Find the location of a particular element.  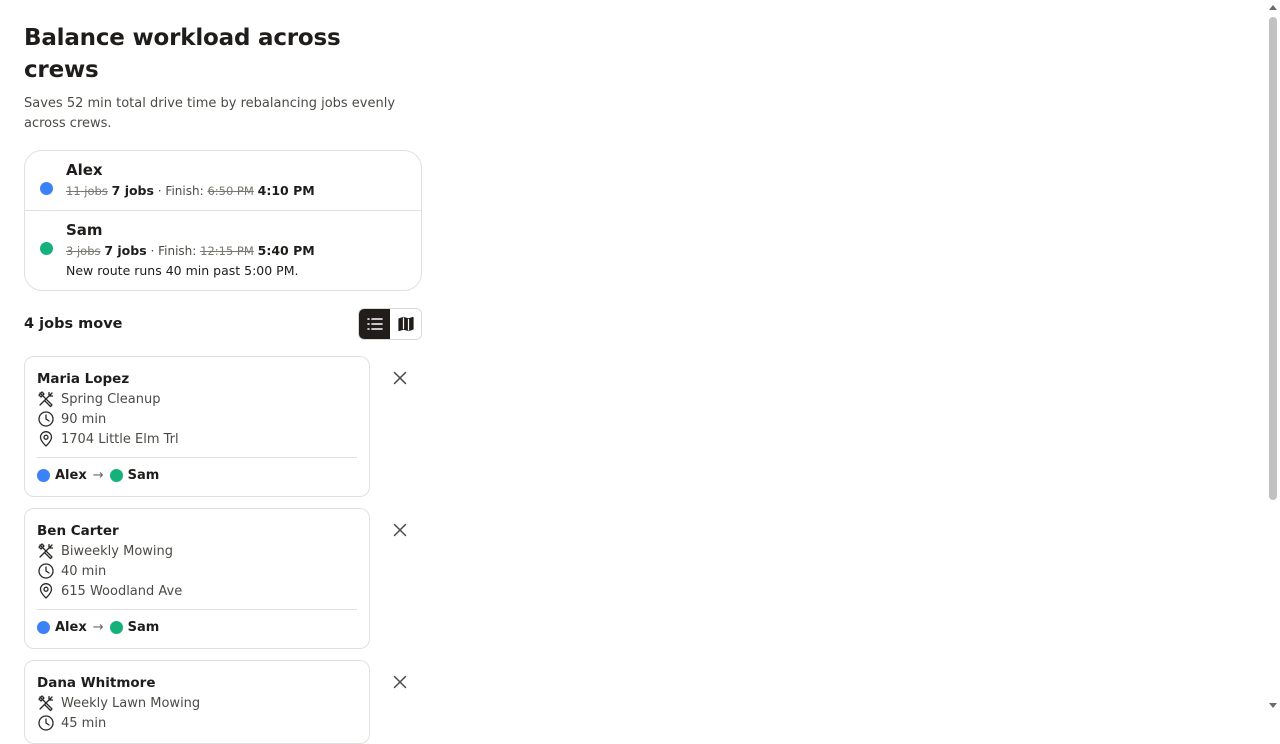

job-item: Dana Whitmore Weekly Lawn Mowing 45 min is located at coordinates (223, 702).